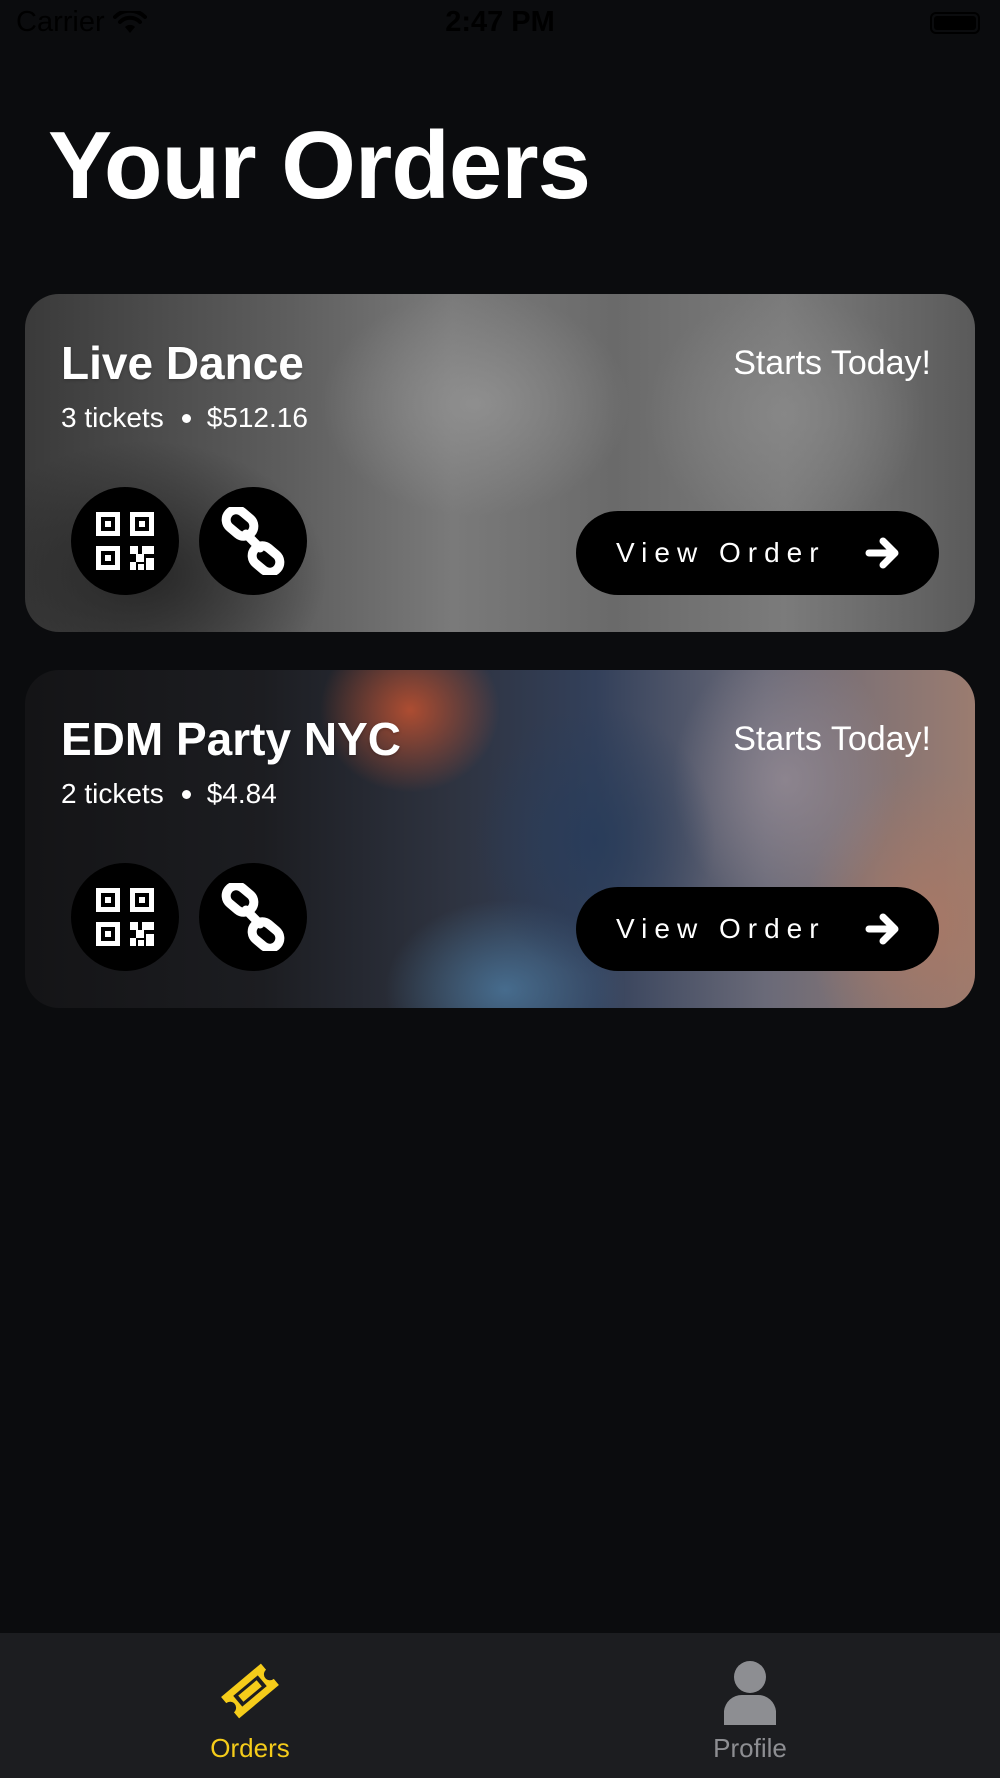  Describe the element at coordinates (250, 1748) in the screenshot. I see `tab-orders-label: Orders` at that location.